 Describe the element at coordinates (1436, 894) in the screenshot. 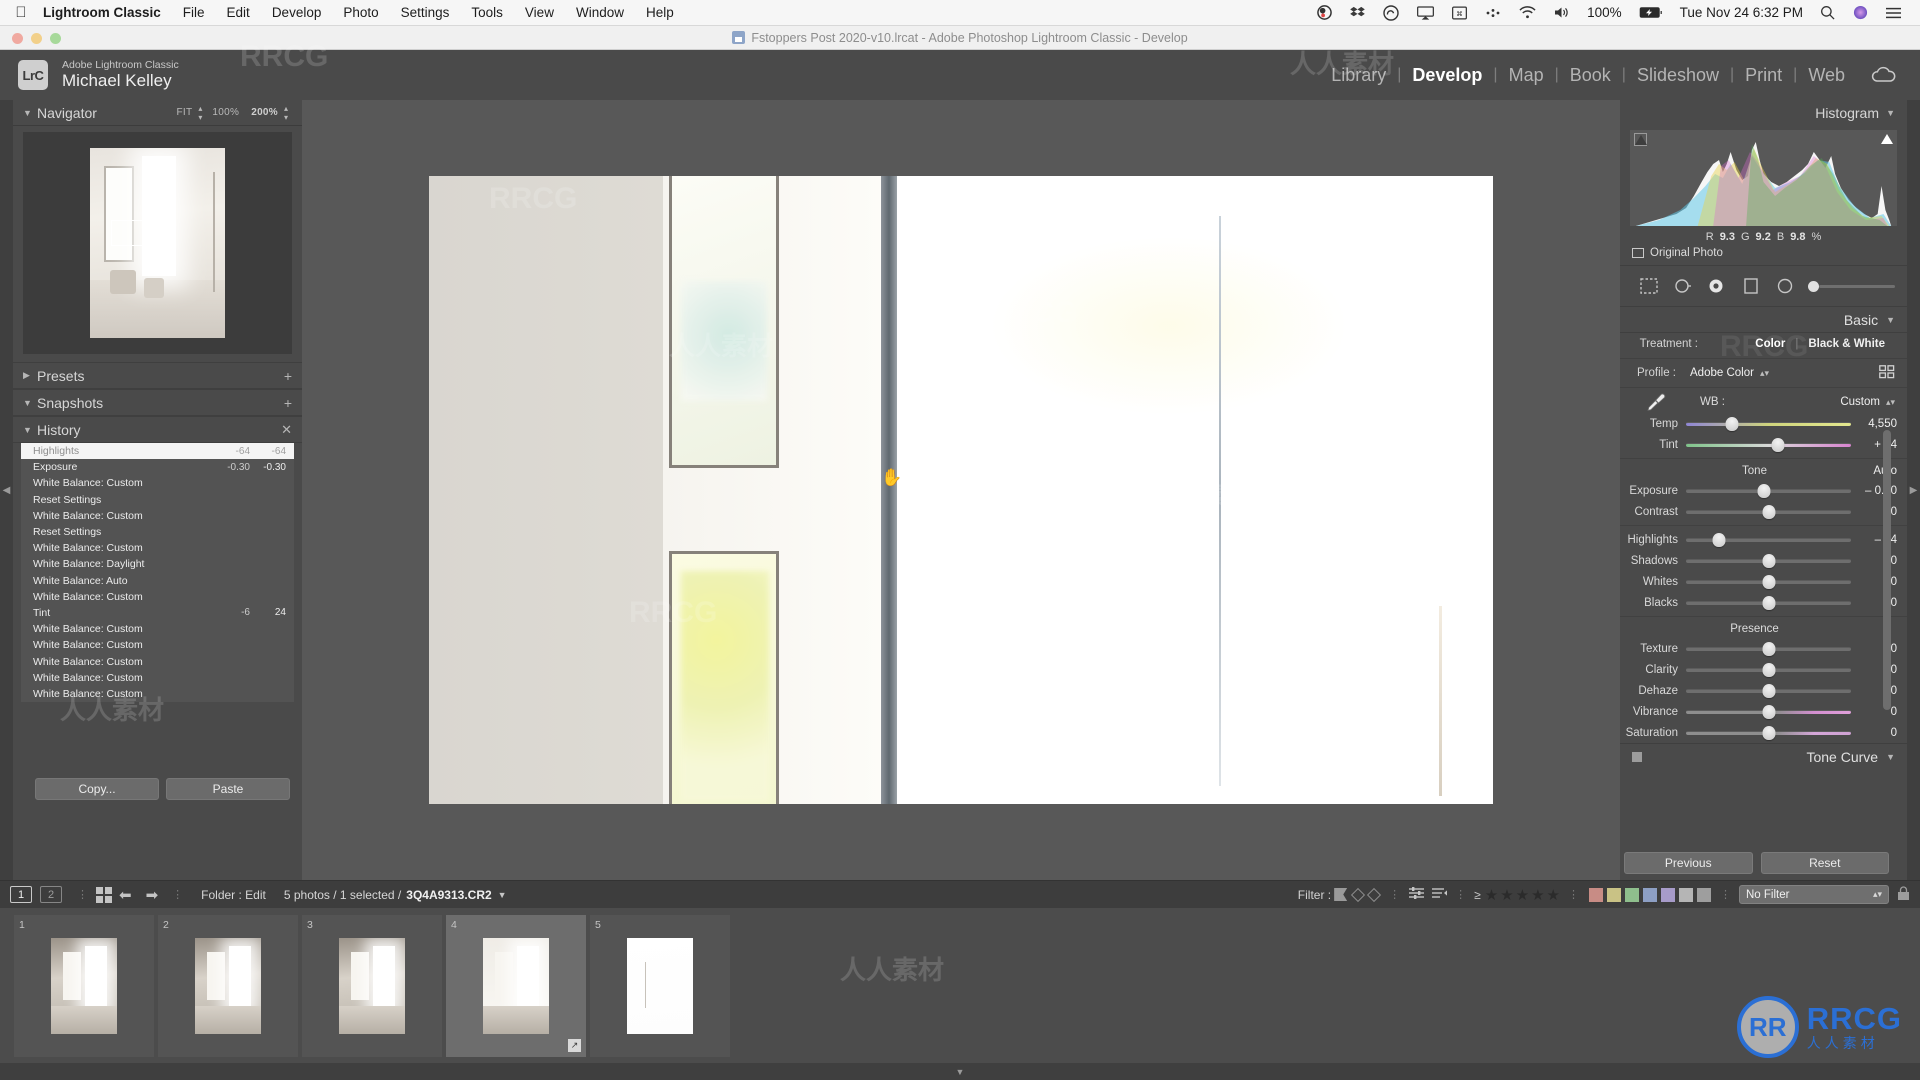

I see `metadata-filter-icon` at that location.